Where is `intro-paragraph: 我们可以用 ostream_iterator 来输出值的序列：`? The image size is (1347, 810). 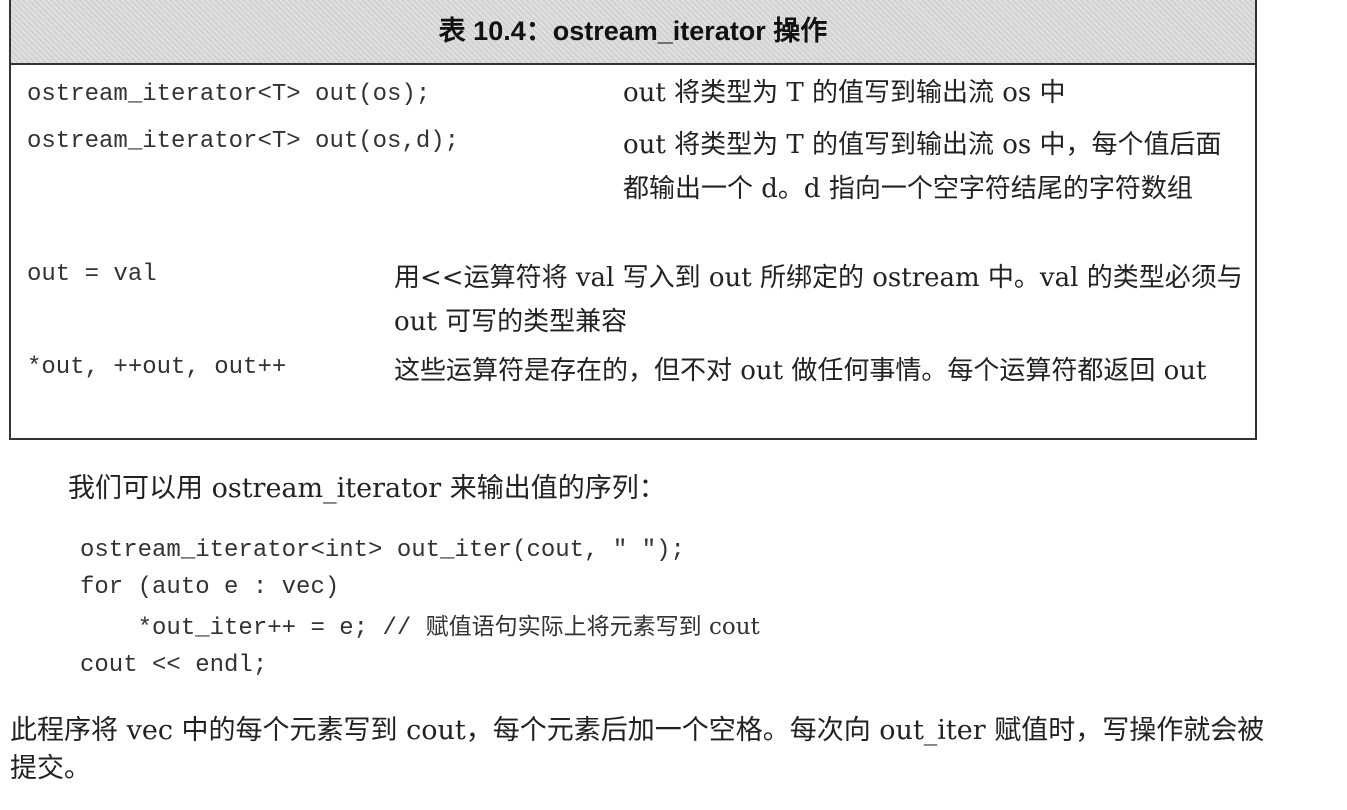
intro-paragraph: 我们可以用 ostream_iterator 来输出值的序列： is located at coordinates (367, 488).